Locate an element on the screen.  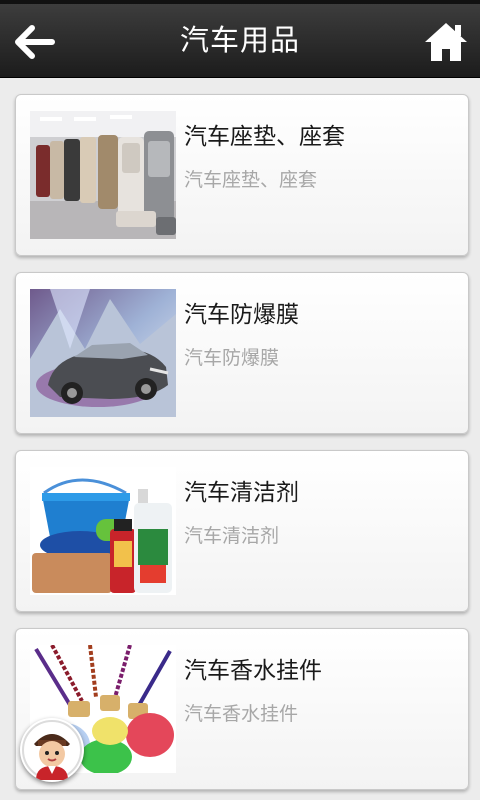
car-window-film-photo is located at coordinates (103, 353).